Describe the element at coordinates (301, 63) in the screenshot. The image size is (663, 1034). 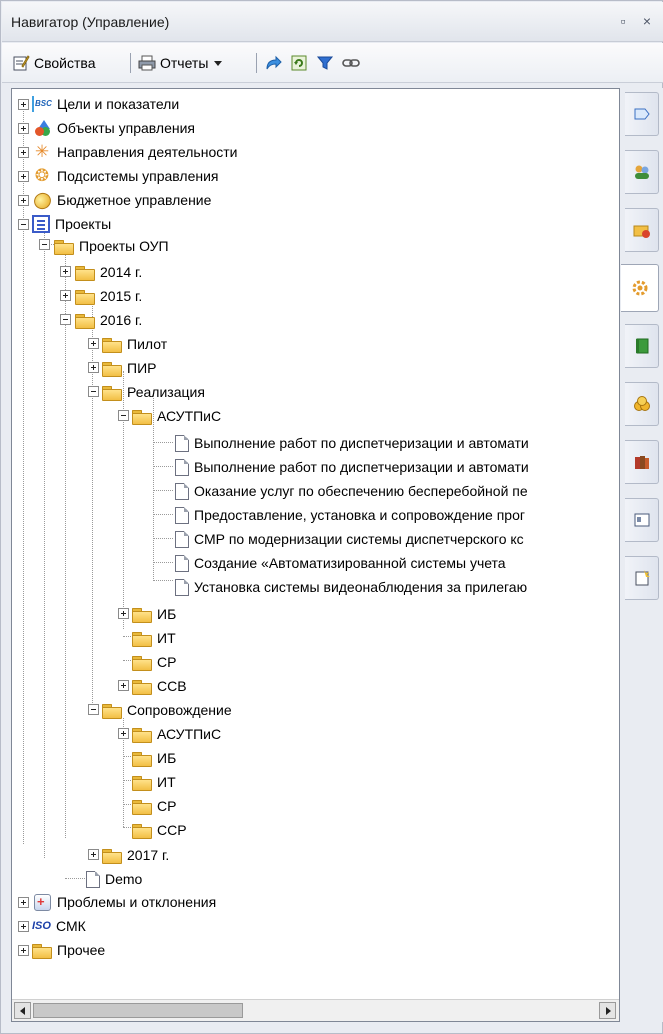
I see `refresh-button` at that location.